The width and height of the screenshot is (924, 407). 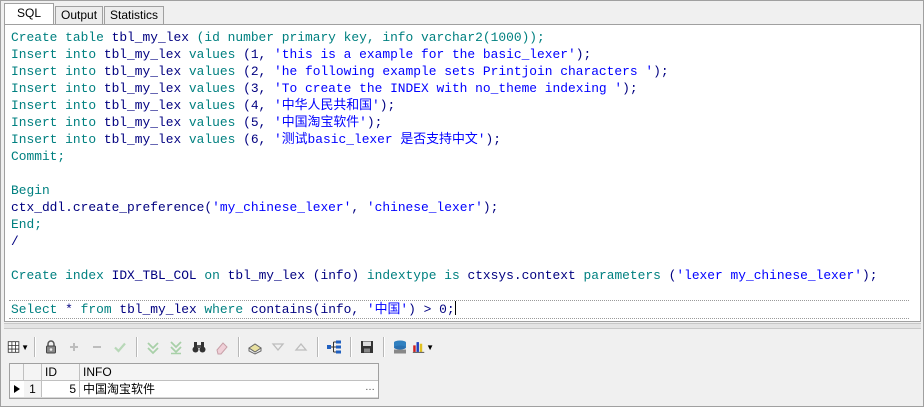 What do you see at coordinates (259, 88) in the screenshot?
I see `identifier-token: (3,` at bounding box center [259, 88].